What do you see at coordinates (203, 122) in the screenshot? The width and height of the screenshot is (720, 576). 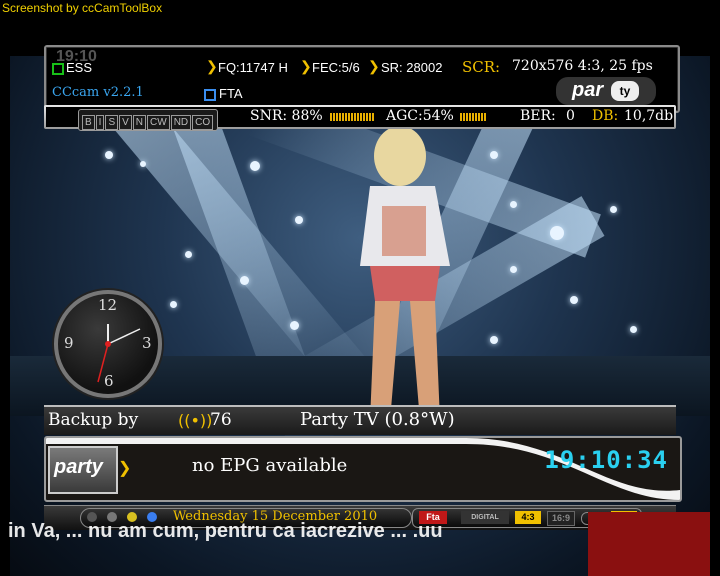 I see `flag-co: CO` at bounding box center [203, 122].